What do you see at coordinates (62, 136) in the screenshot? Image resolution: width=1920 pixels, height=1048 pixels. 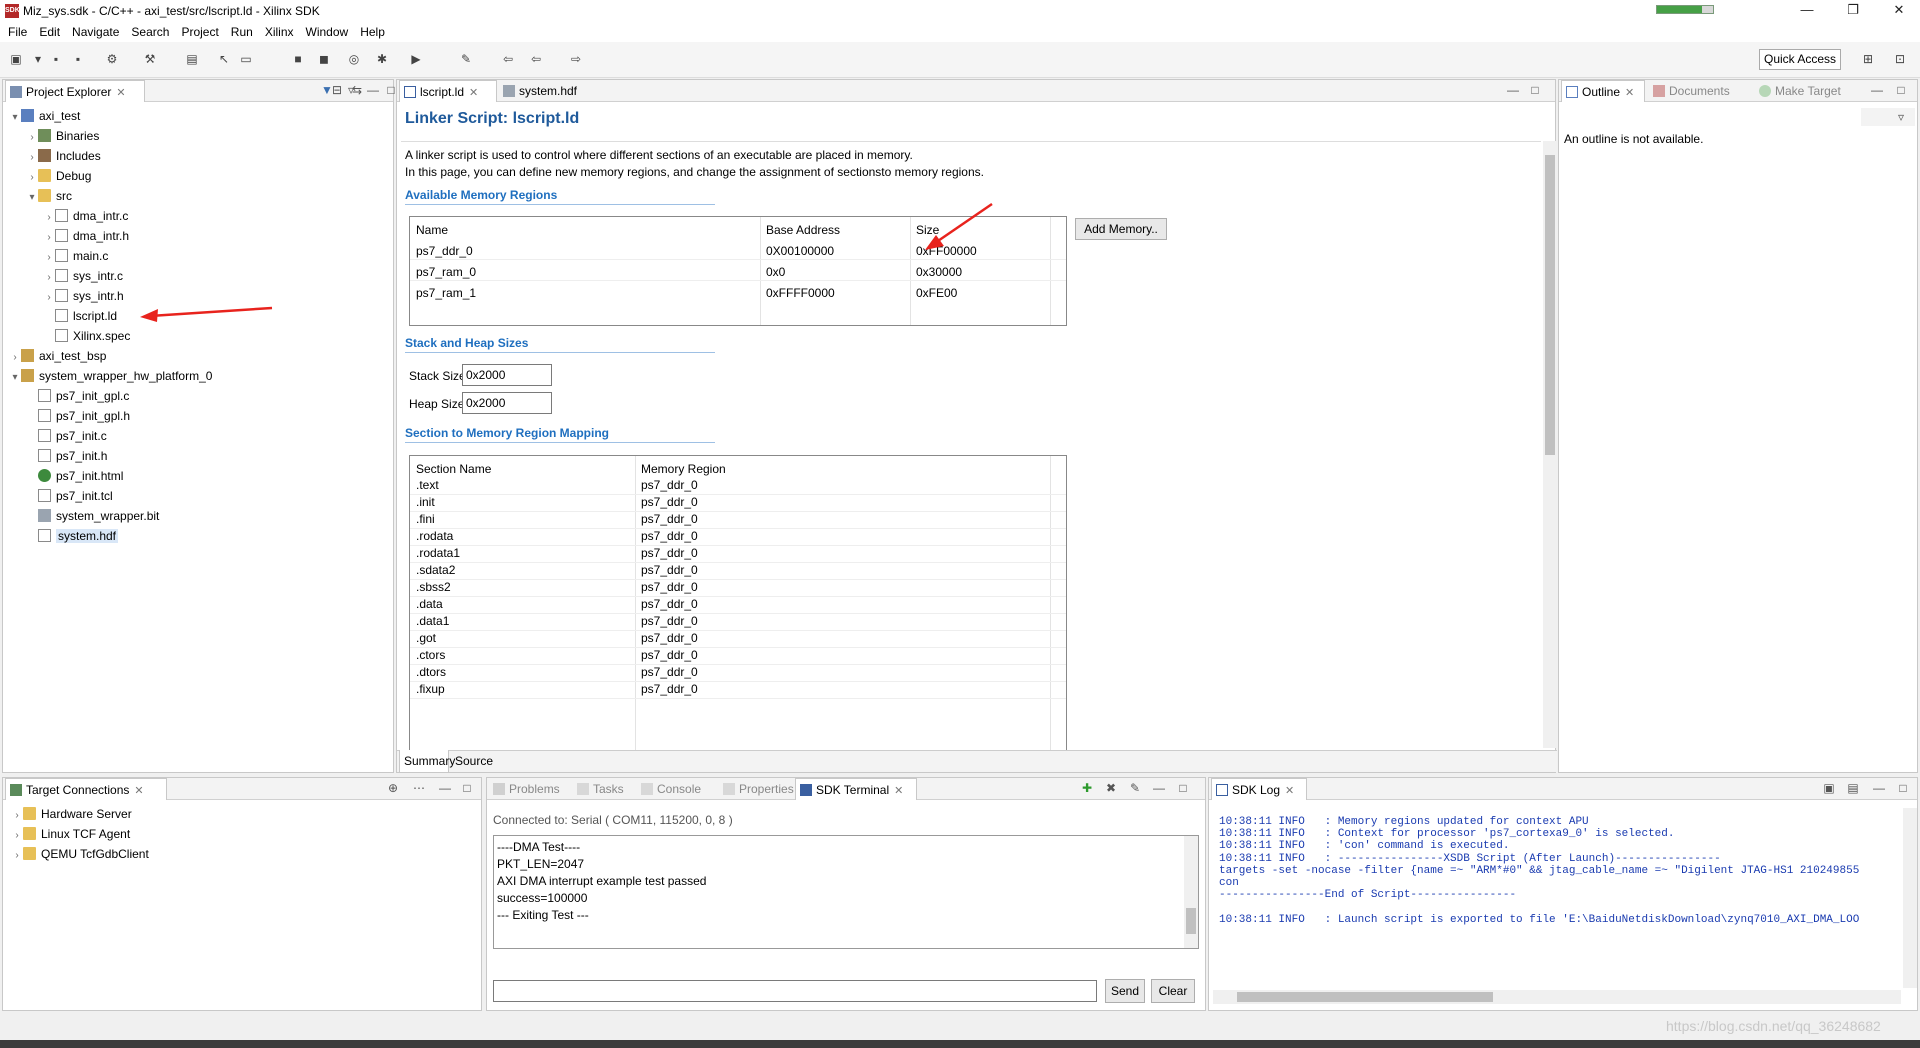 I see `tree-item: › Binaries` at bounding box center [62, 136].